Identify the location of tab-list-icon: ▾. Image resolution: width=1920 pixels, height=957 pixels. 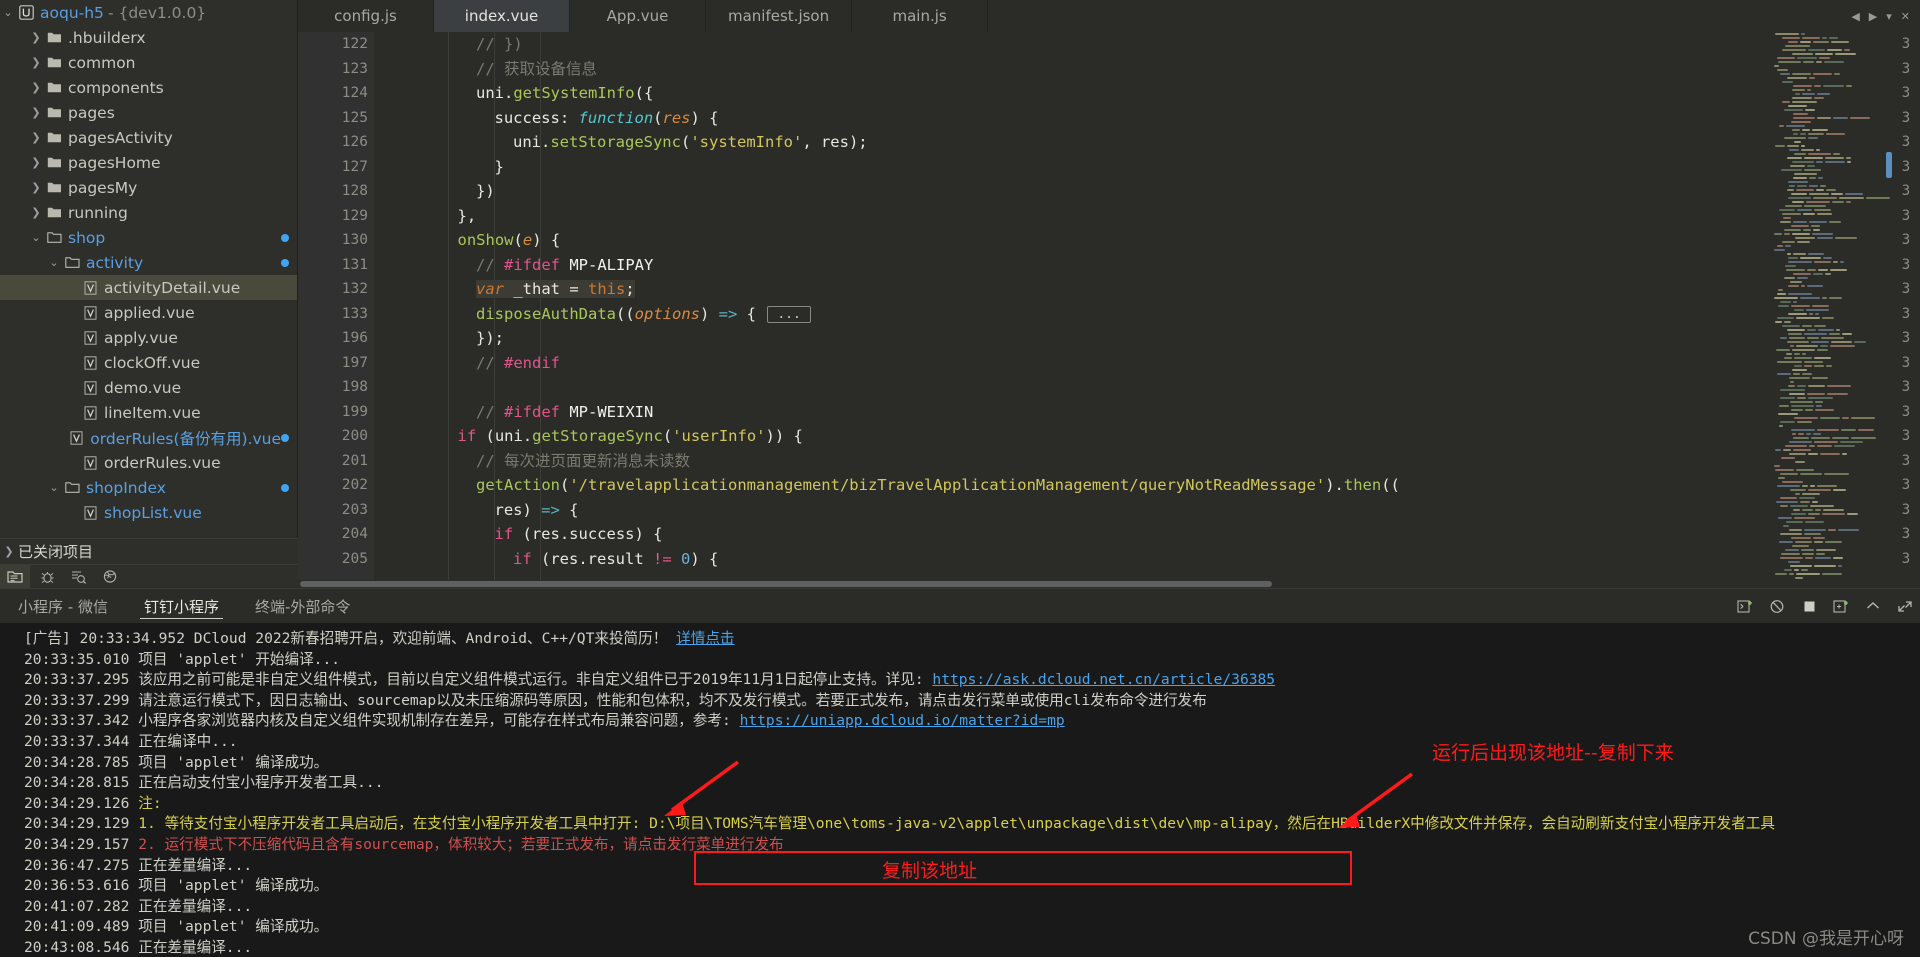
(1889, 16).